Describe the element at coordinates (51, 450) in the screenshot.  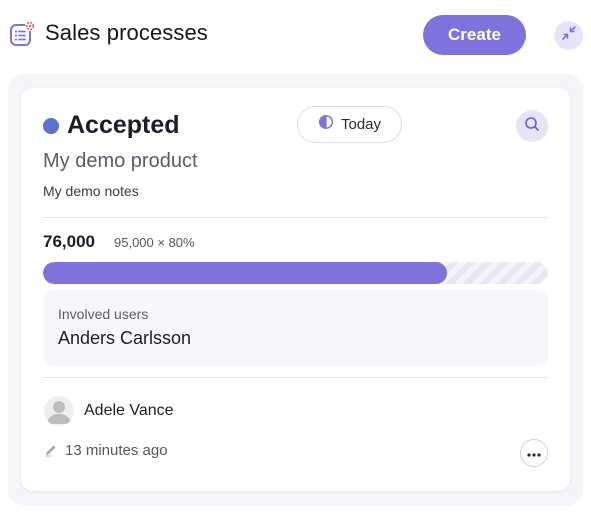
I see `pencil-icon` at that location.